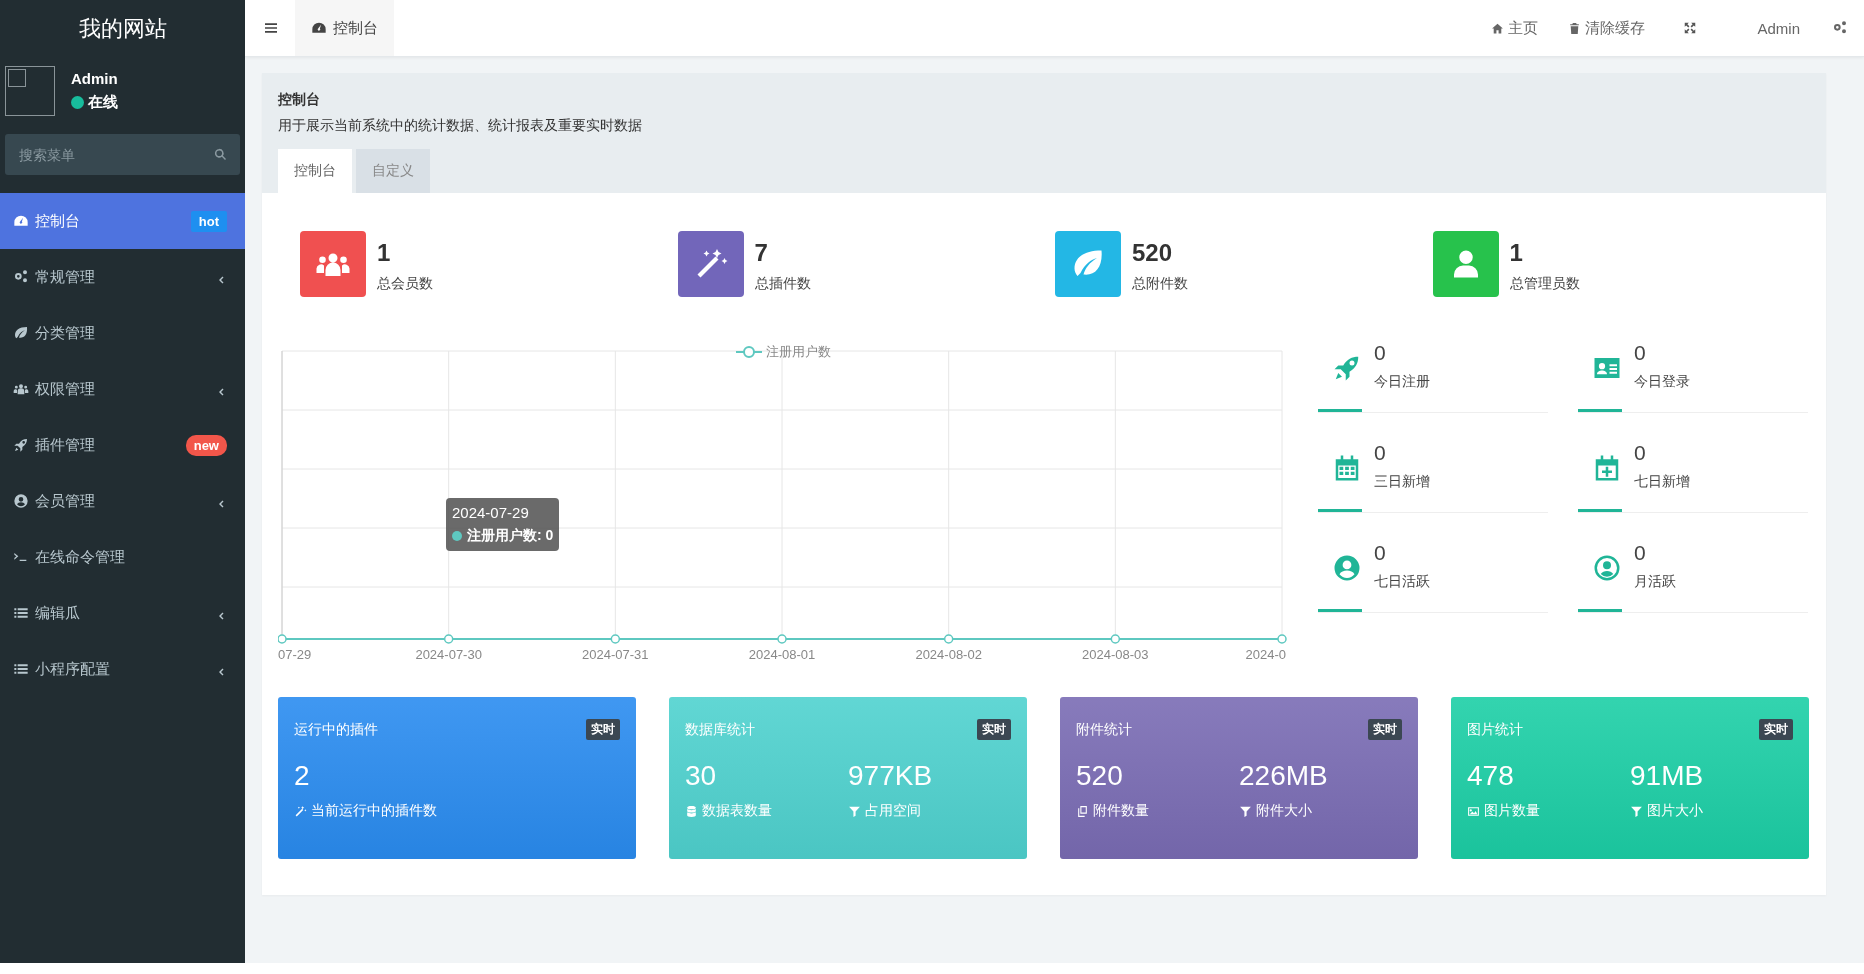 This screenshot has width=1864, height=974. I want to click on tooltip-date: 2024-07-29, so click(491, 512).